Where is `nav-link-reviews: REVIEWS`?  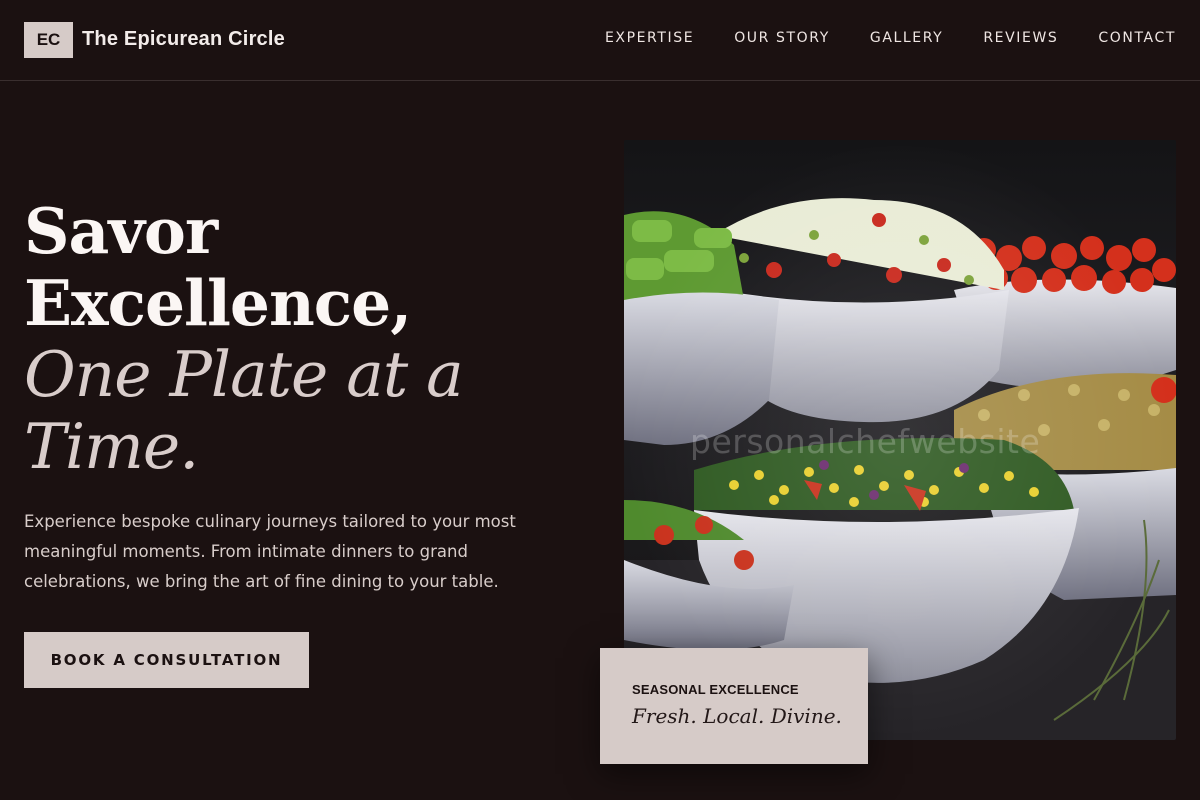 nav-link-reviews: REVIEWS is located at coordinates (1020, 38).